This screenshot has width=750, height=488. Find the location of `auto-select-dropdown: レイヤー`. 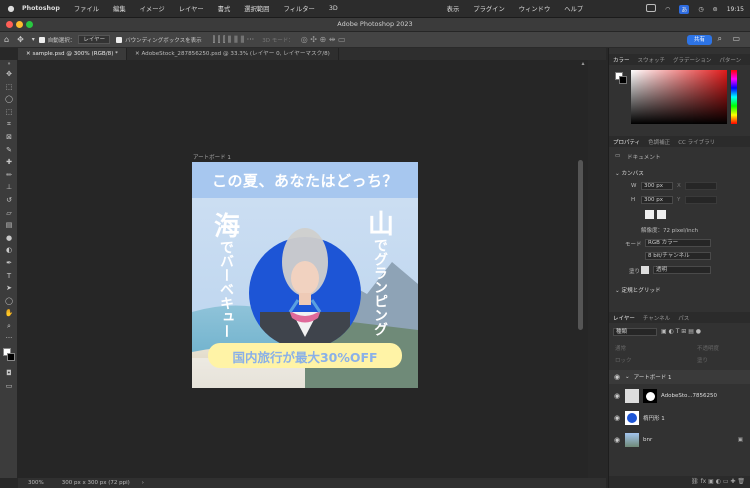

auto-select-dropdown: レイヤー is located at coordinates (94, 39).